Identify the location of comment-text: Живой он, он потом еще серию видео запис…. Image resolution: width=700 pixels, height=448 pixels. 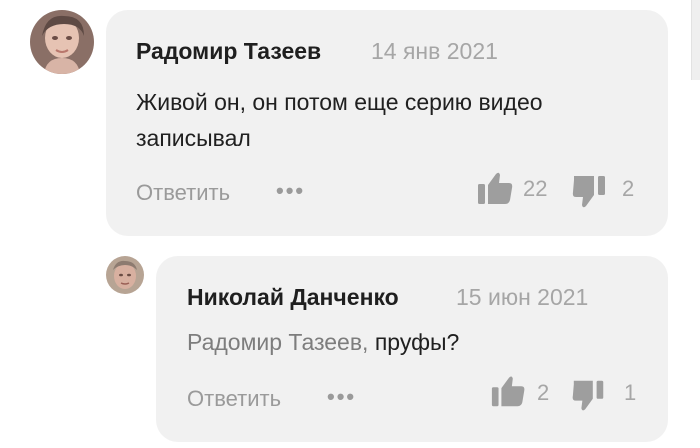
(339, 120).